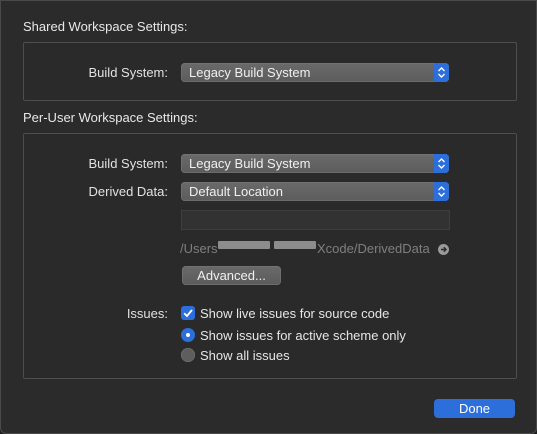 This screenshot has width=537, height=434. What do you see at coordinates (188, 355) in the screenshot?
I see `all-issues-radio` at bounding box center [188, 355].